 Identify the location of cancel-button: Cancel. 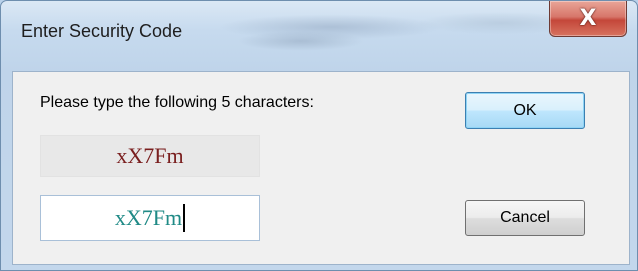
(525, 218).